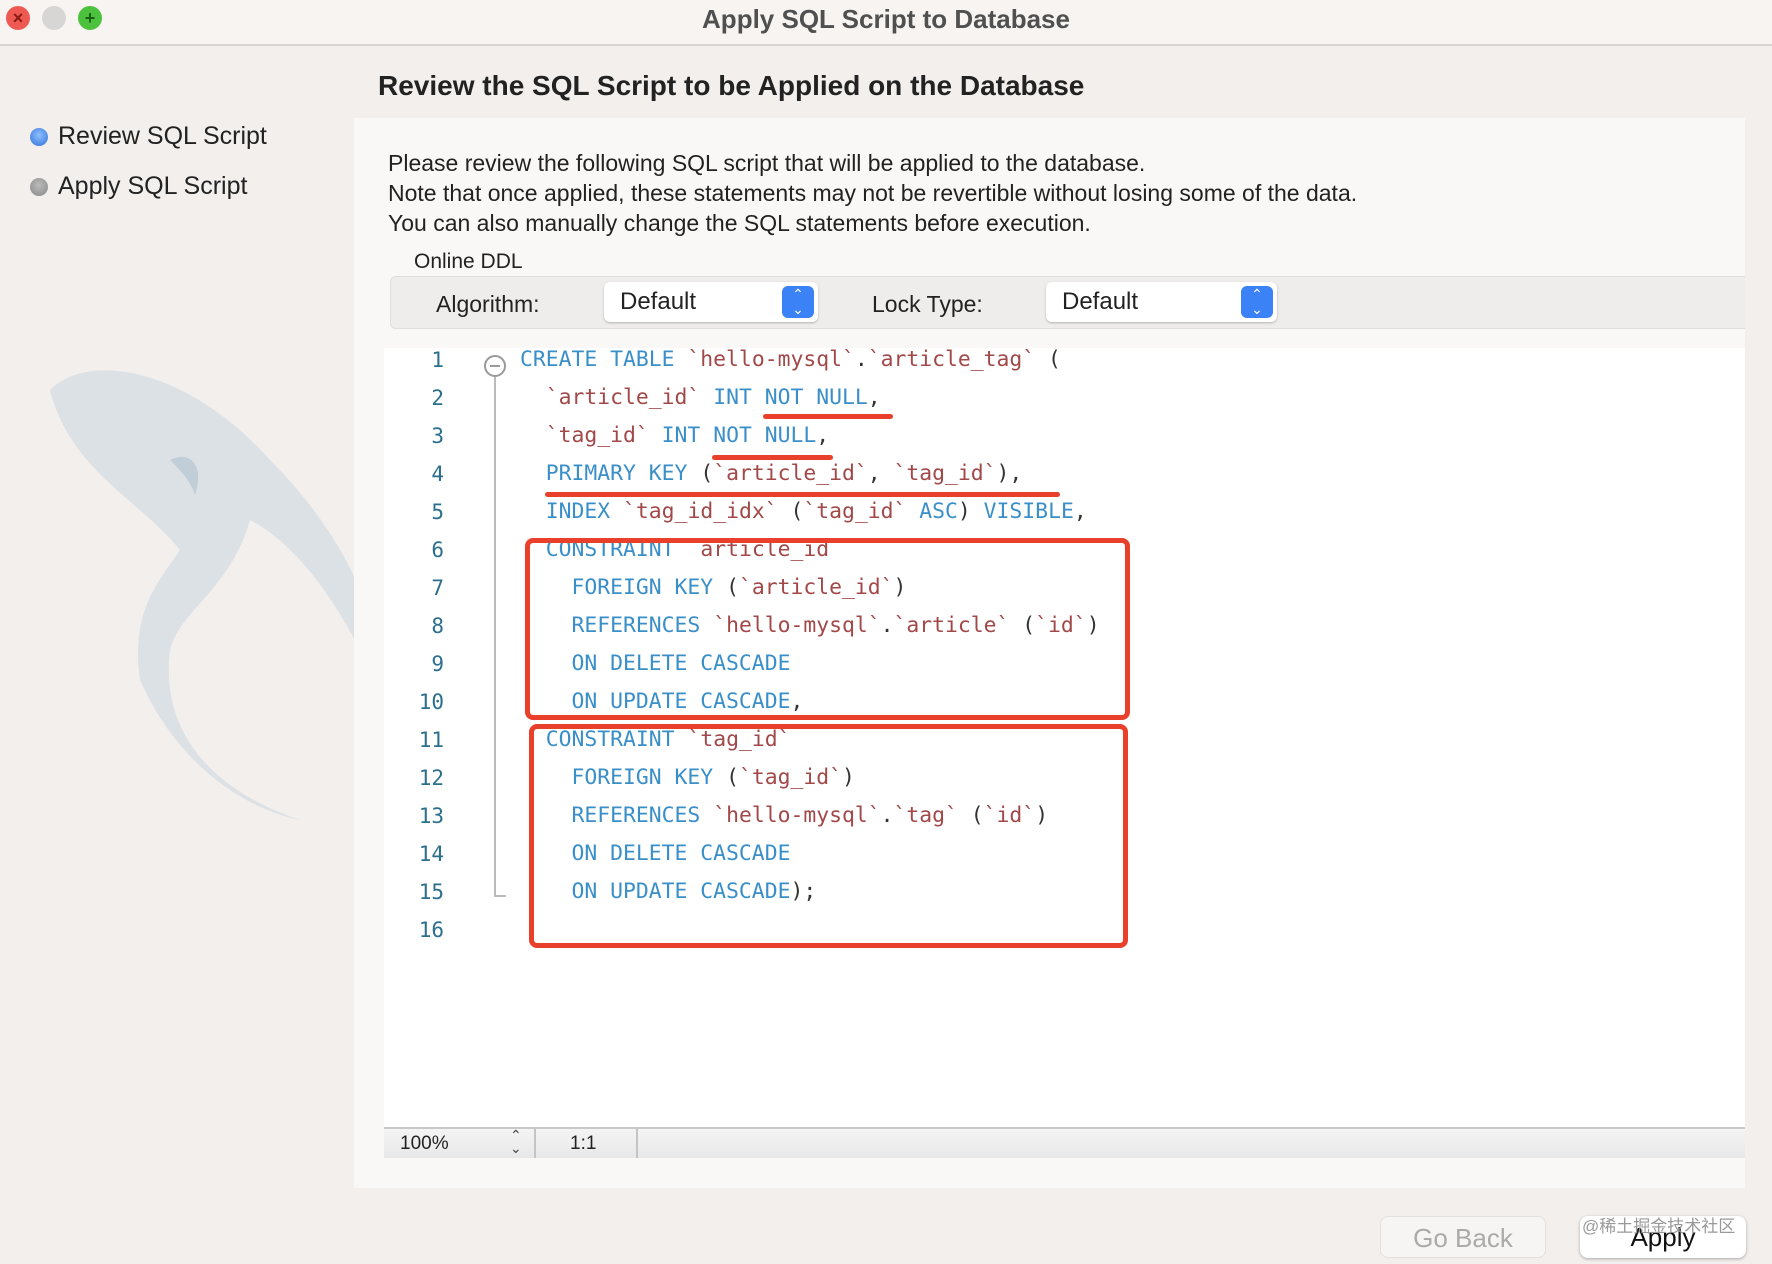 The height and width of the screenshot is (1264, 1772). What do you see at coordinates (468, 261) in the screenshot?
I see `online-ddl-title: Online DDL` at bounding box center [468, 261].